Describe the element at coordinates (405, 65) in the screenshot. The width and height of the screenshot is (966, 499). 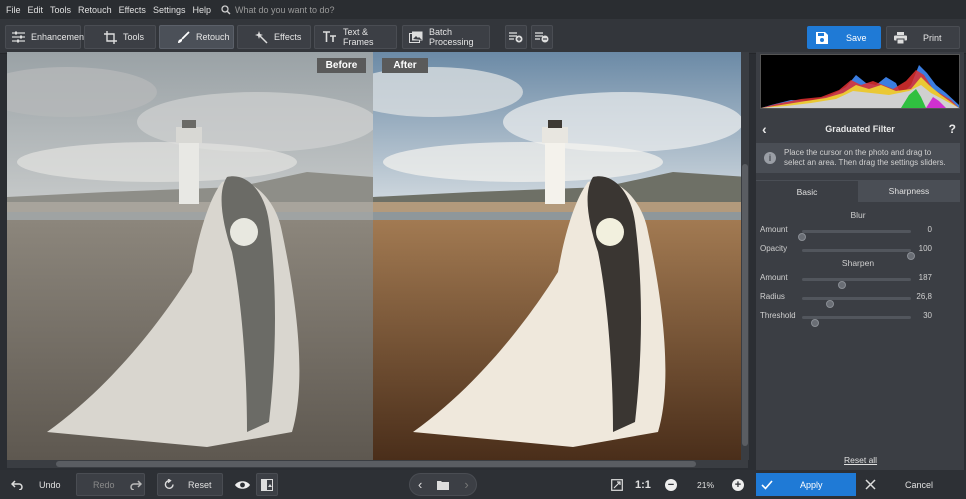
I see `after-label: After` at that location.